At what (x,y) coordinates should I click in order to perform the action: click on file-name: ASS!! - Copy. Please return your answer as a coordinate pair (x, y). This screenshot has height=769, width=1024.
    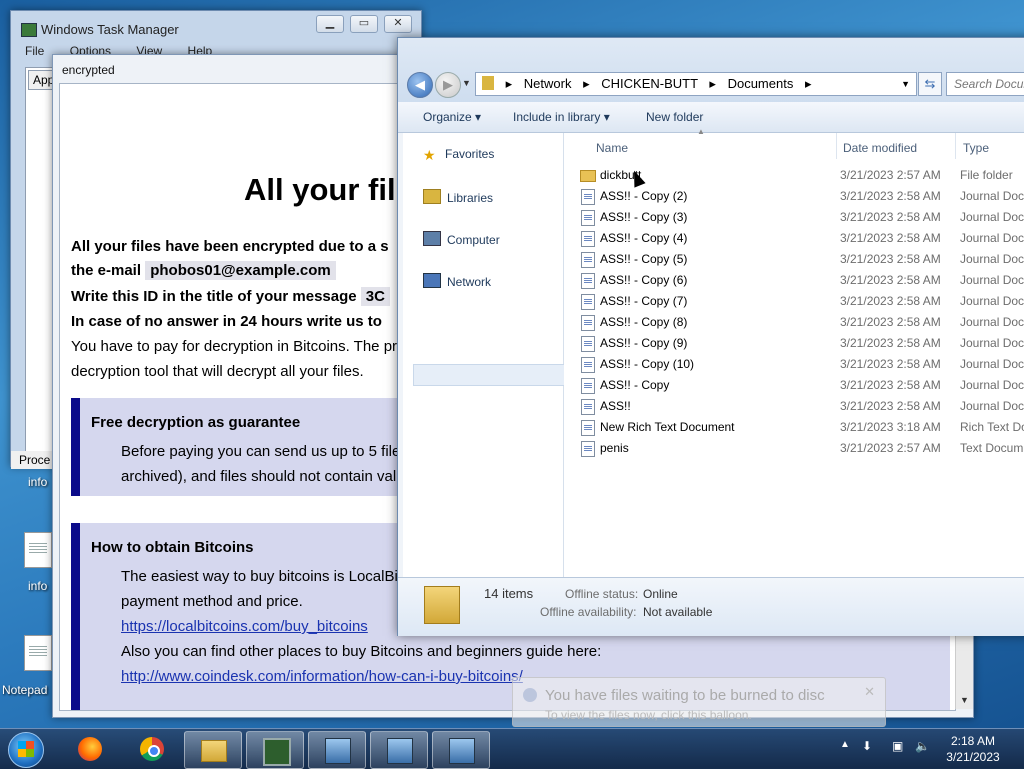
    Looking at the image, I should click on (635, 385).